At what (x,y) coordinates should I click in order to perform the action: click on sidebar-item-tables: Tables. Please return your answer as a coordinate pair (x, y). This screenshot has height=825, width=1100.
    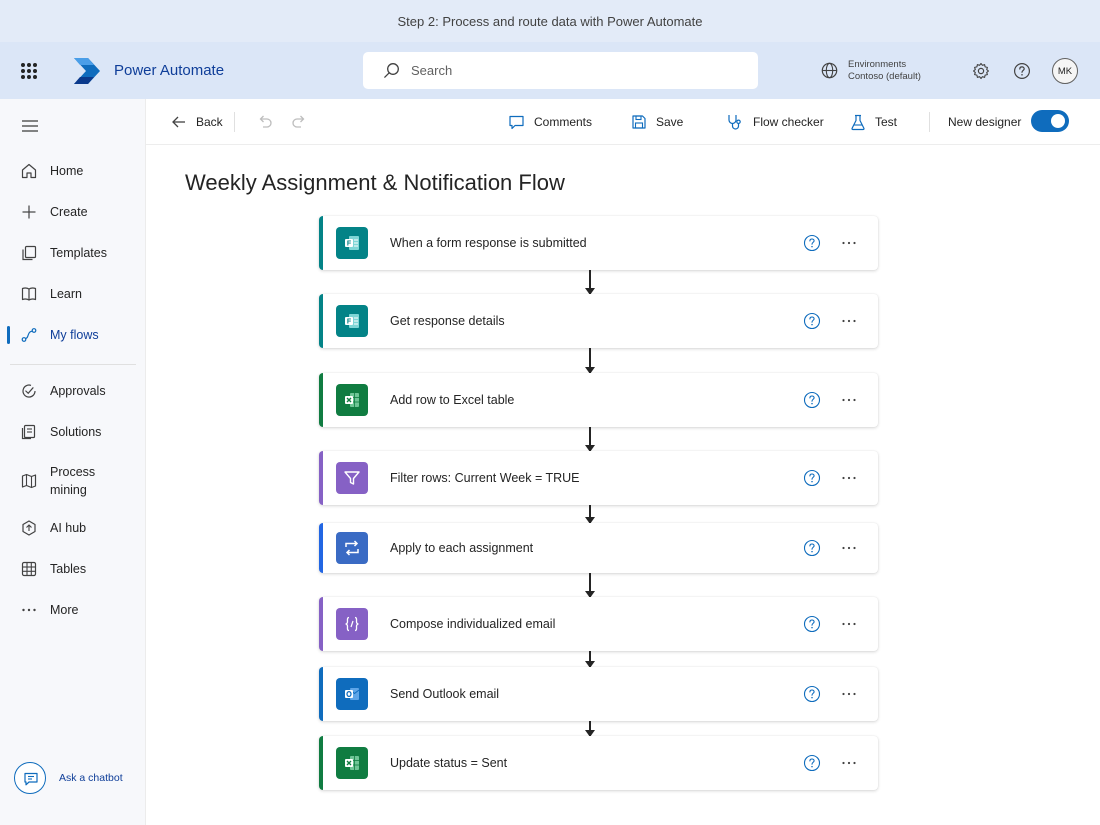
    Looking at the image, I should click on (73, 569).